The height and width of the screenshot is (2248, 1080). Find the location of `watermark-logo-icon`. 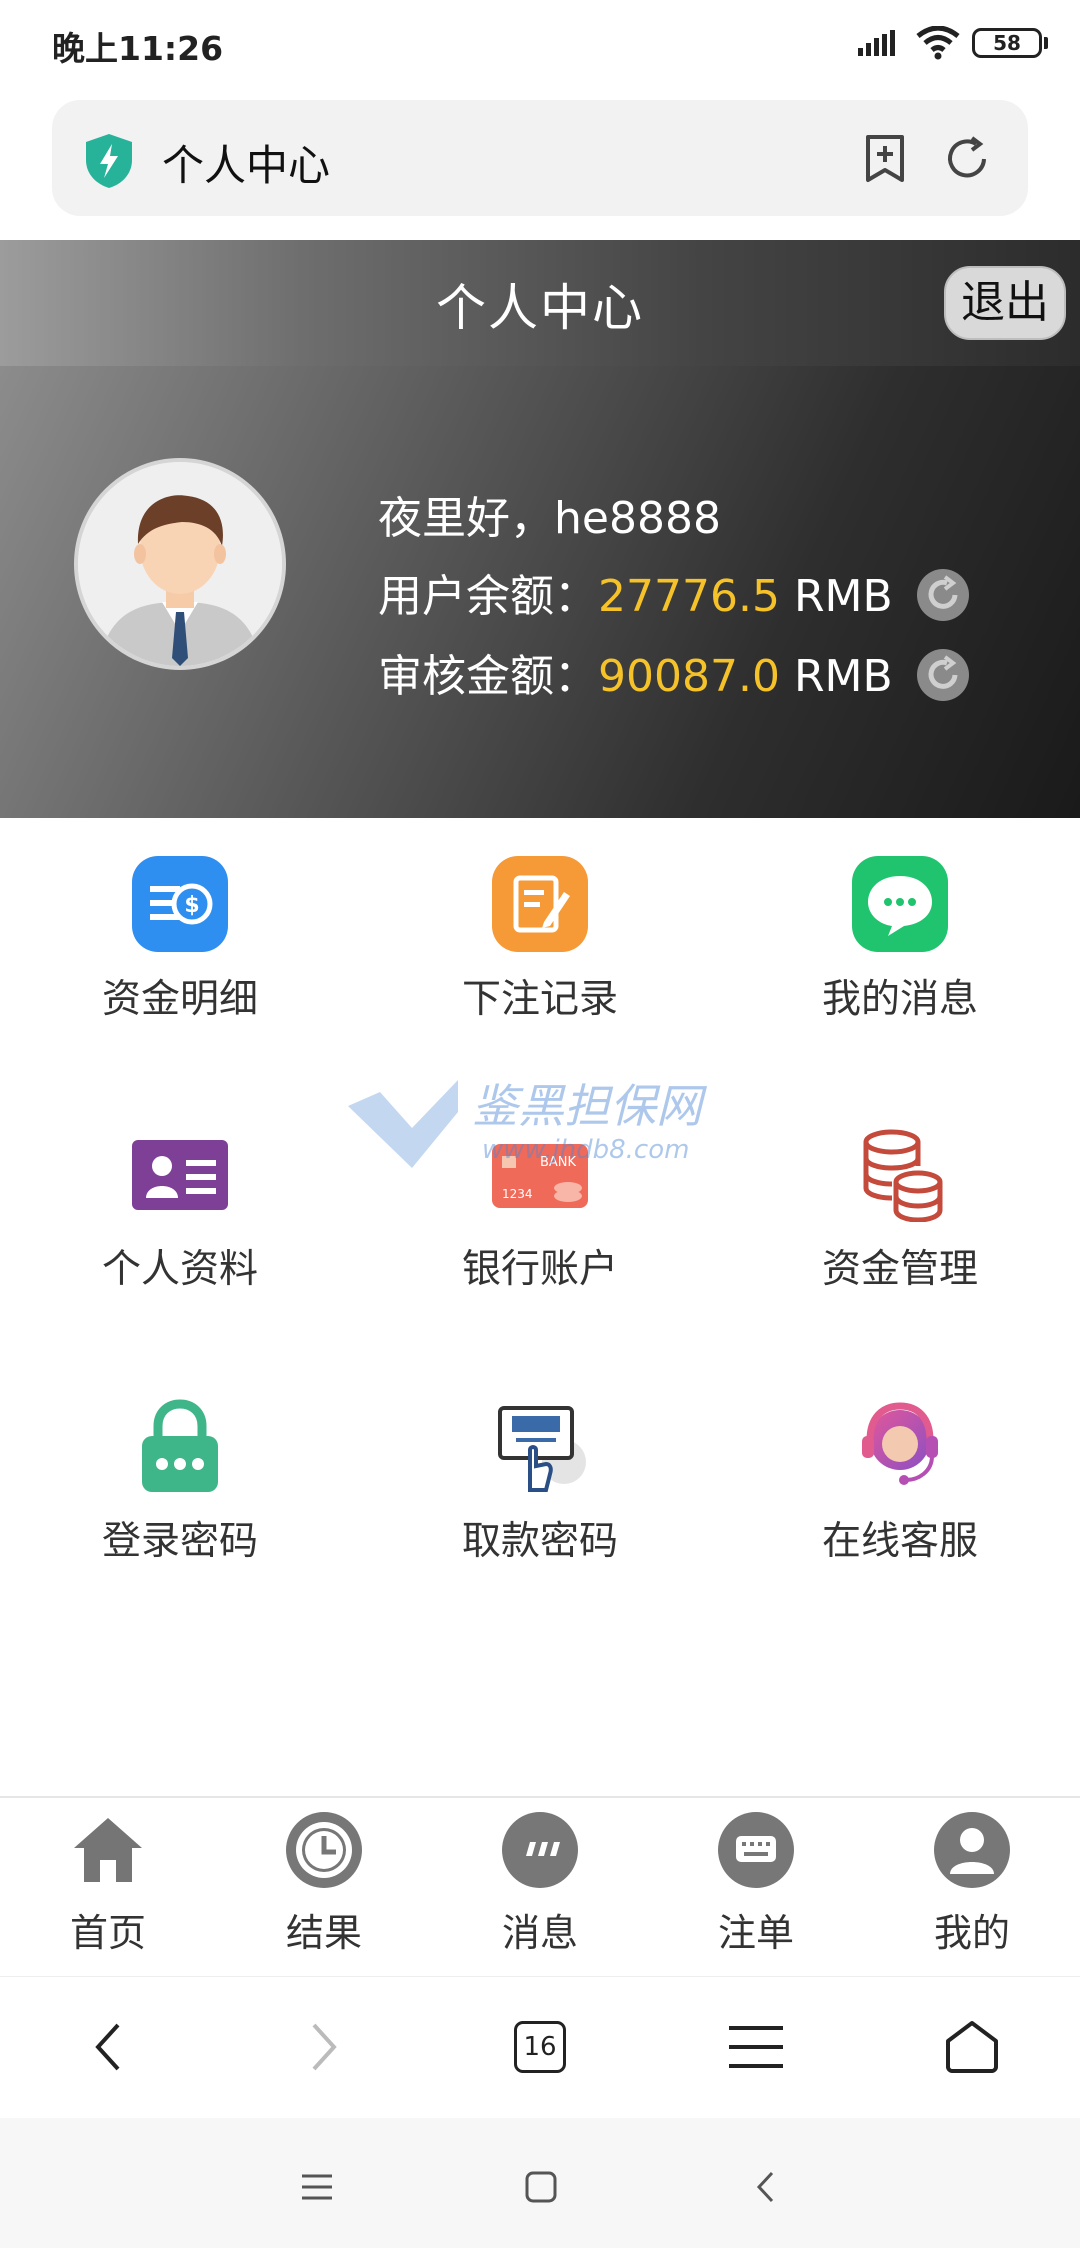

watermark-logo-icon is located at coordinates (403, 1124).